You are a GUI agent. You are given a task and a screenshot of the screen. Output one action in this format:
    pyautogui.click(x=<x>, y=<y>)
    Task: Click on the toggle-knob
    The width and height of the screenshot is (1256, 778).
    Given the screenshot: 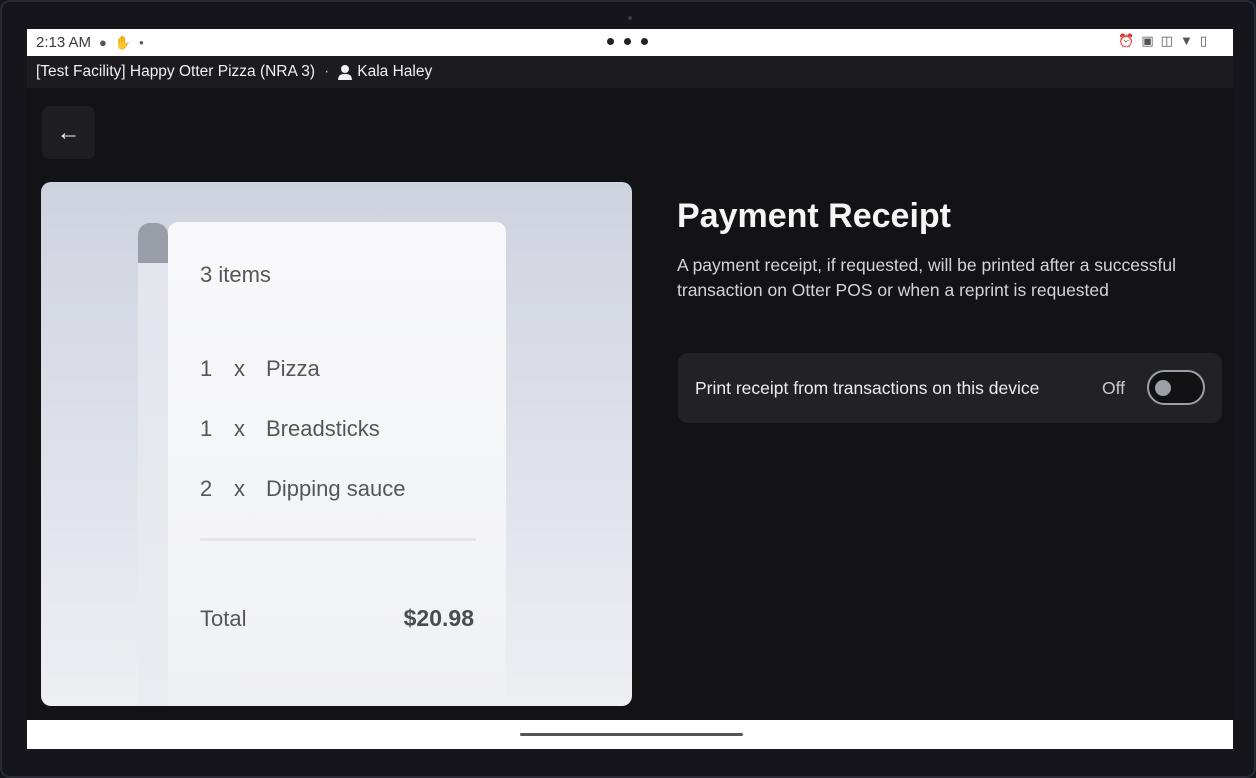 What is the action you would take?
    pyautogui.click(x=1163, y=388)
    